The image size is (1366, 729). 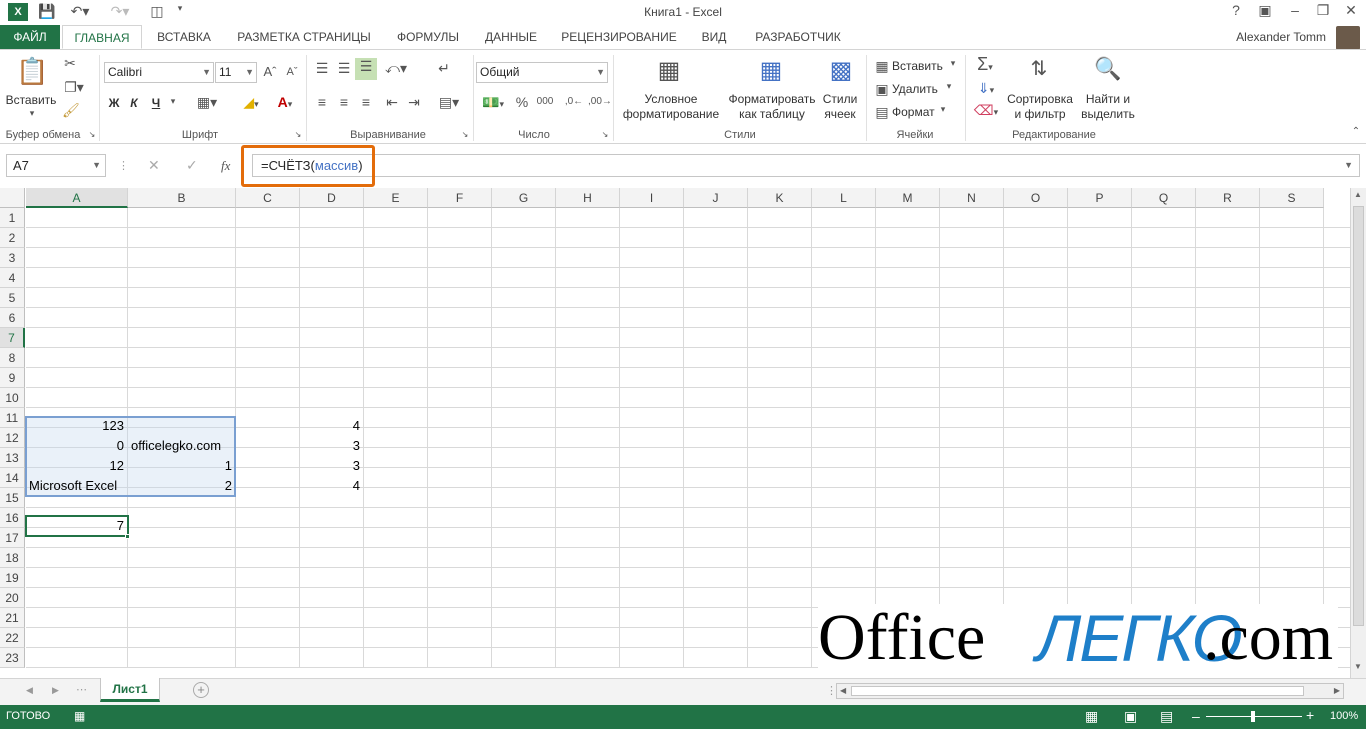 What do you see at coordinates (92, 134) in the screenshot?
I see `clipboard-launcher-icon: ↘` at bounding box center [92, 134].